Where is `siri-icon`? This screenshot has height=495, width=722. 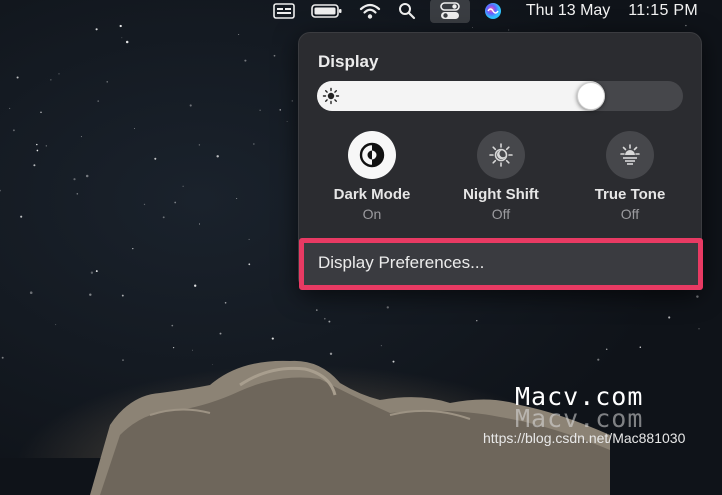
siri-icon is located at coordinates (493, 11).